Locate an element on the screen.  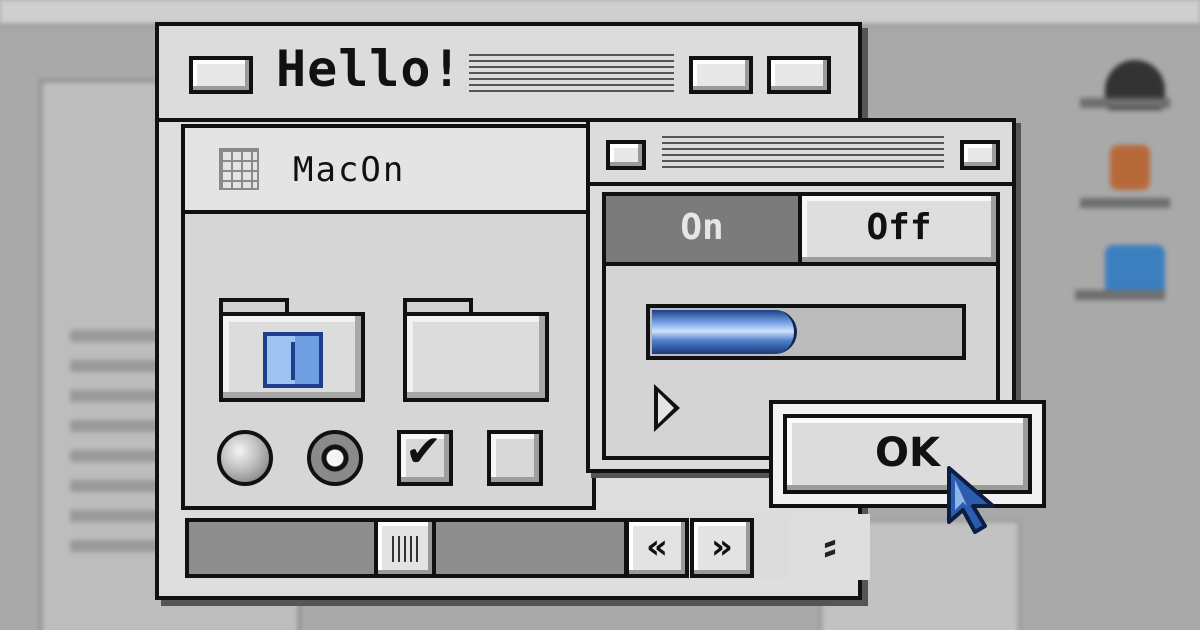
title-bar is located at coordinates (801, 154).